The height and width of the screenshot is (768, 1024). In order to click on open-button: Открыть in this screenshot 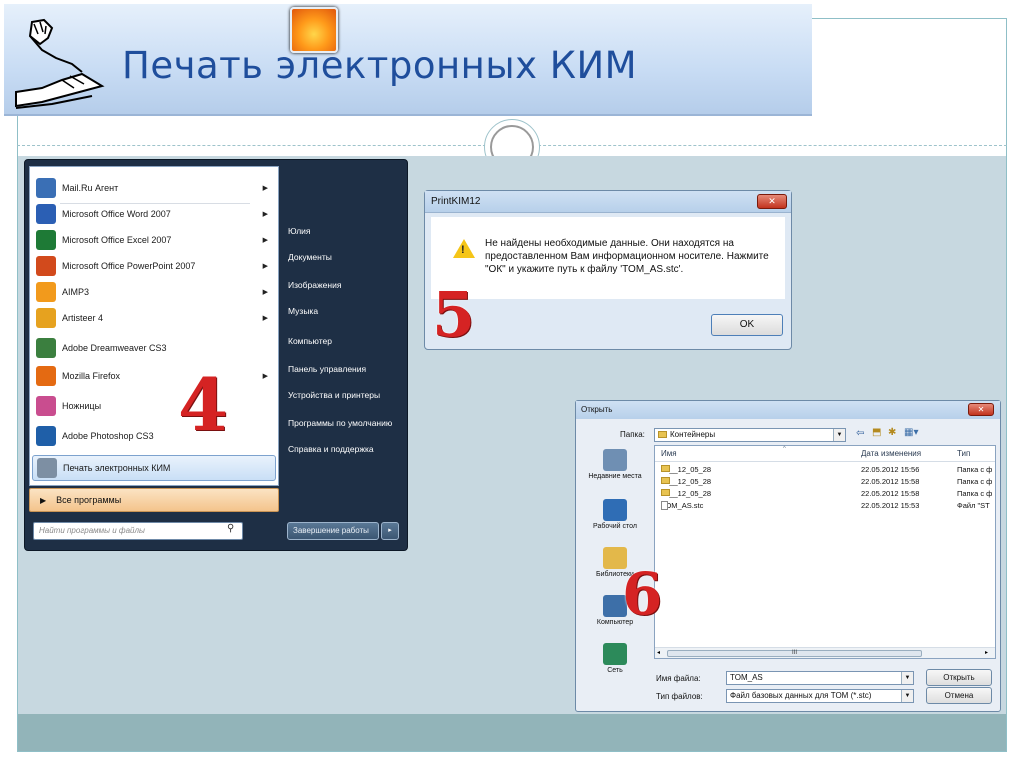, I will do `click(959, 677)`.